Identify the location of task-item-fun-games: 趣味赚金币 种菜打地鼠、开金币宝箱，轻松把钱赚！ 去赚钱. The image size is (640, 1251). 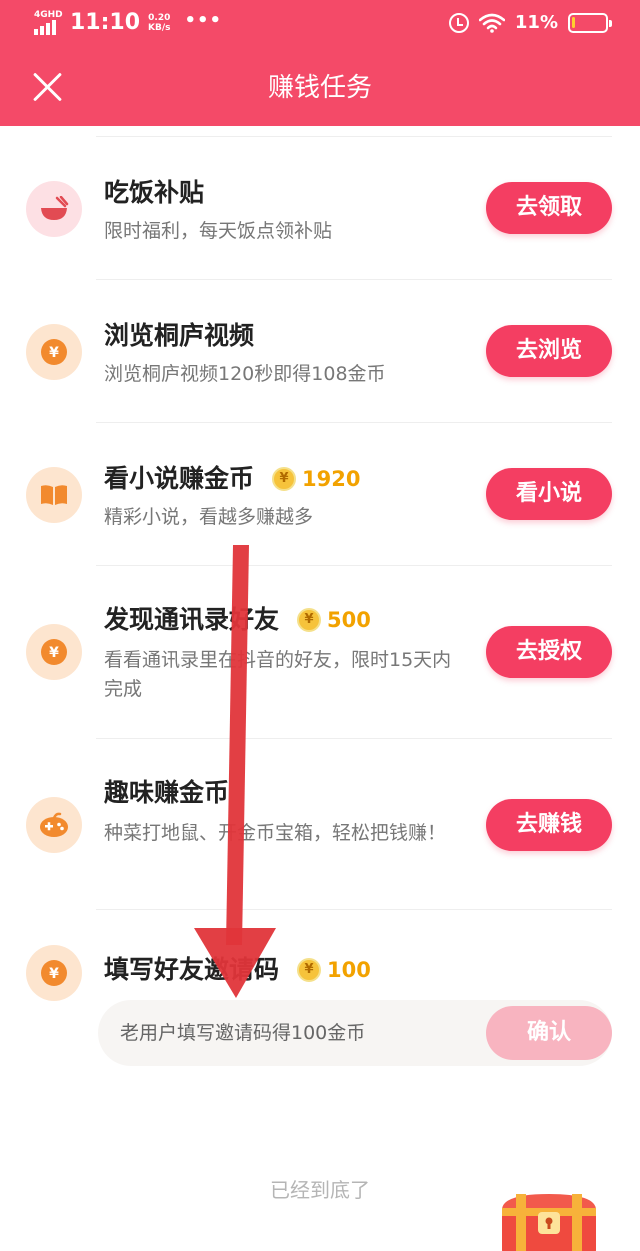
(320, 824).